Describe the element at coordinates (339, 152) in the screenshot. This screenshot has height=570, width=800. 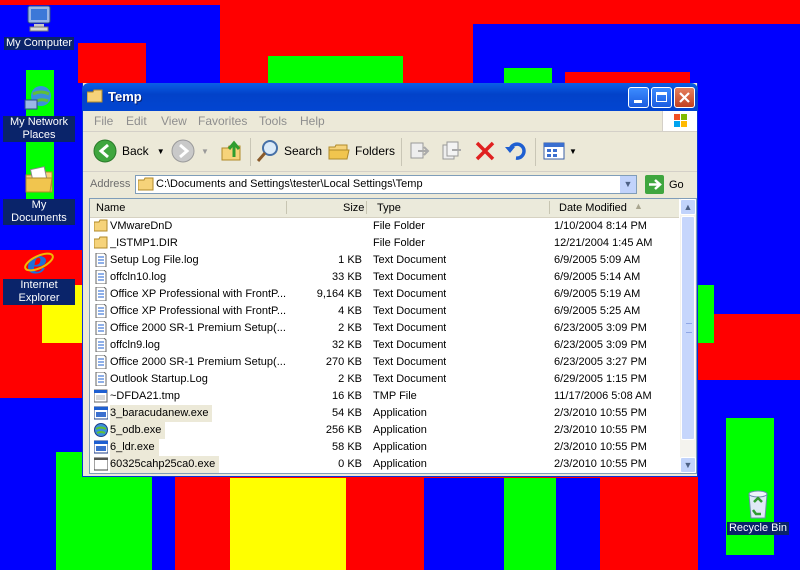
I see `folders-icon` at that location.